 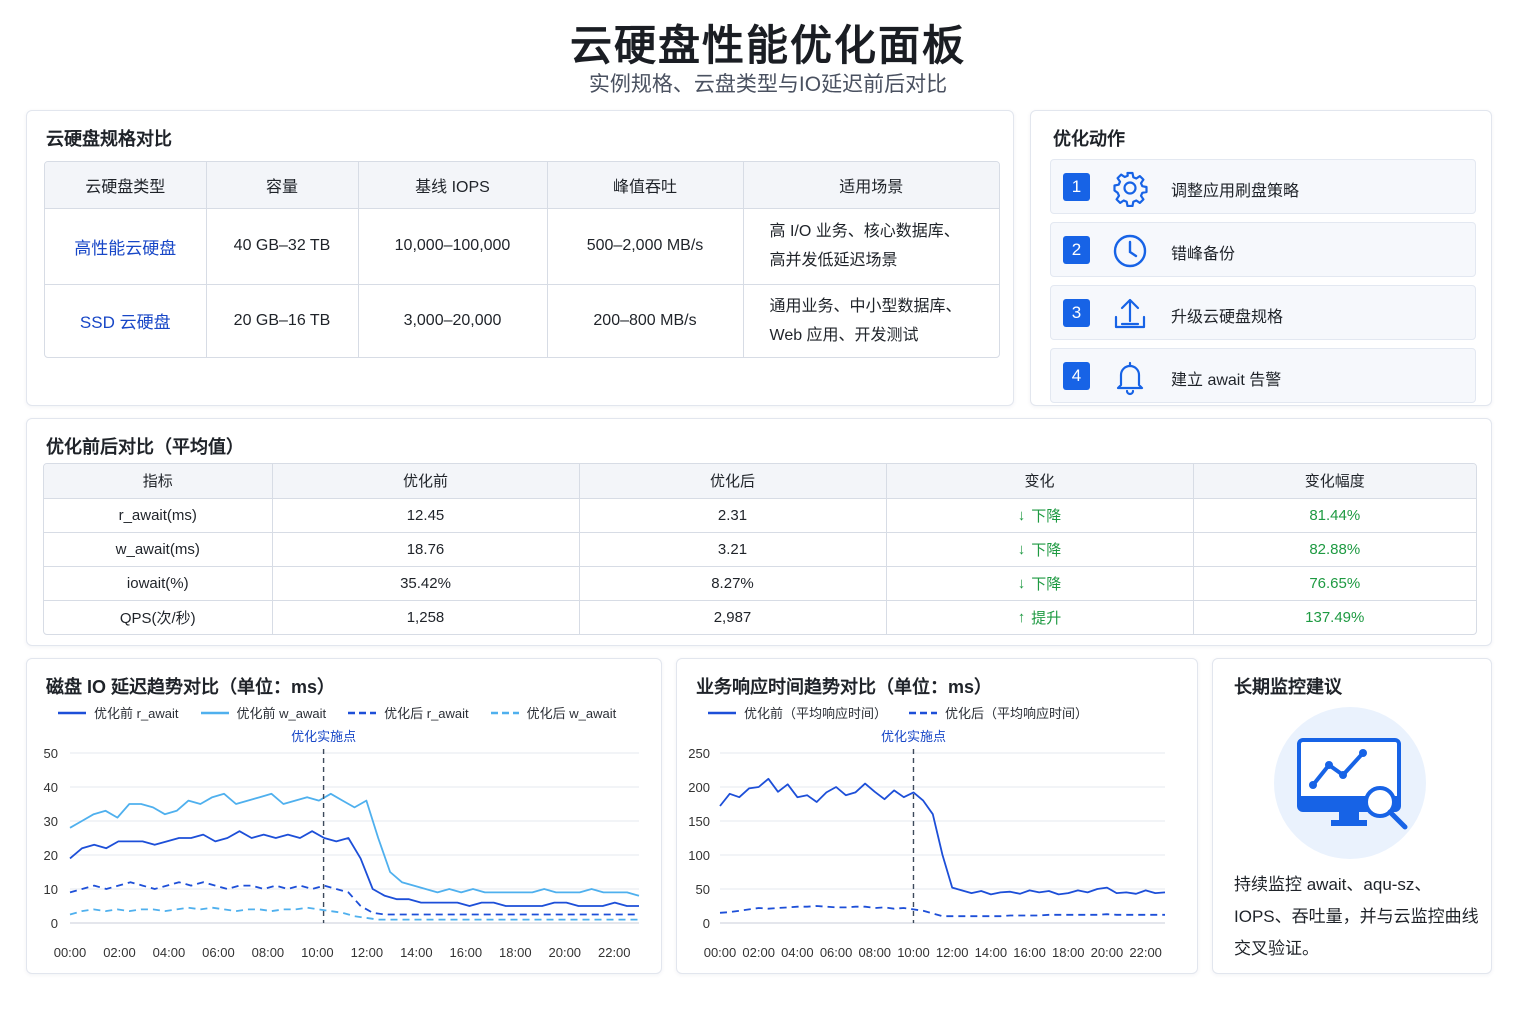 I want to click on spec-card-title: 云硬盘规格对比, so click(x=109, y=139).